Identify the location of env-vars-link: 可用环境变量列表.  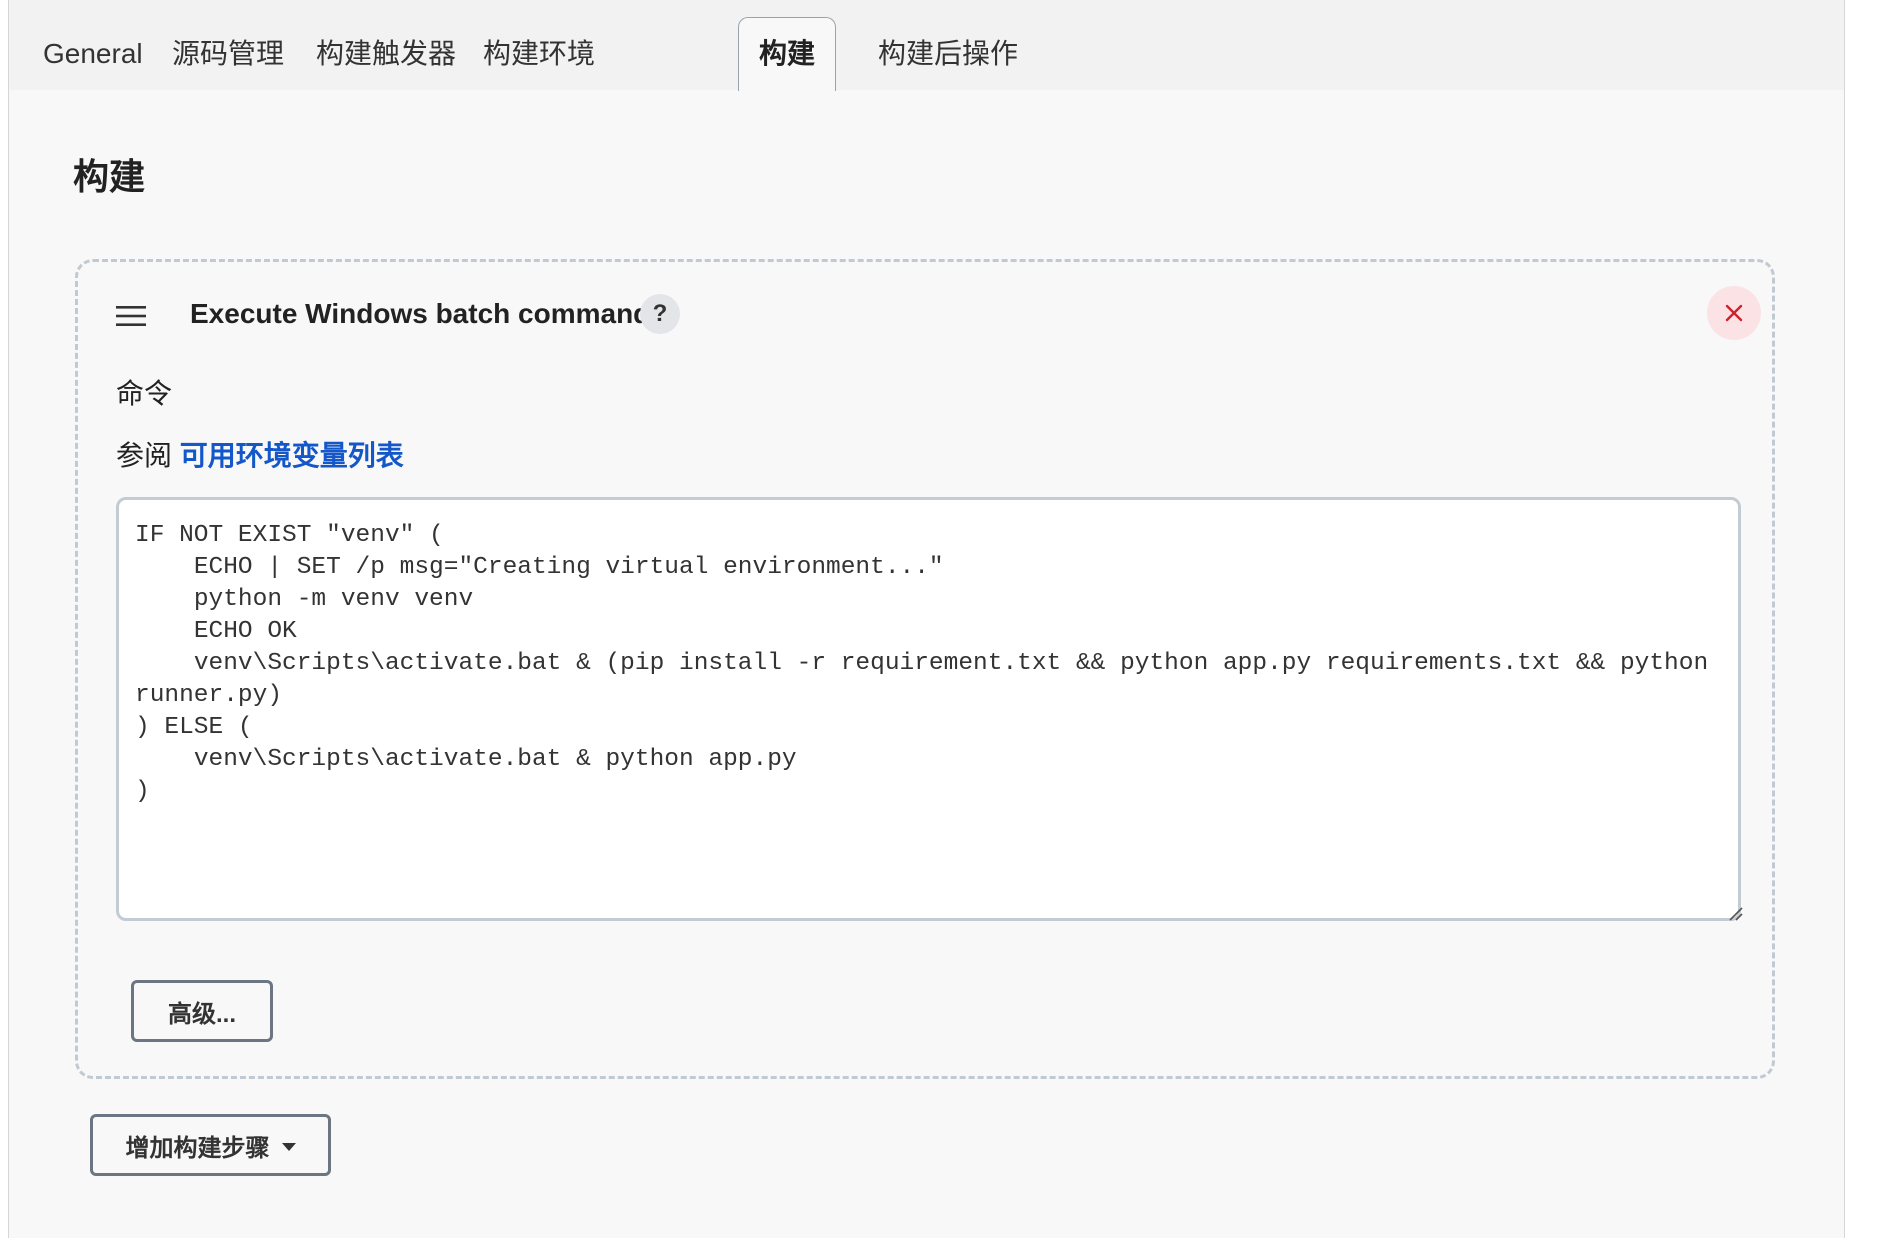
(292, 455).